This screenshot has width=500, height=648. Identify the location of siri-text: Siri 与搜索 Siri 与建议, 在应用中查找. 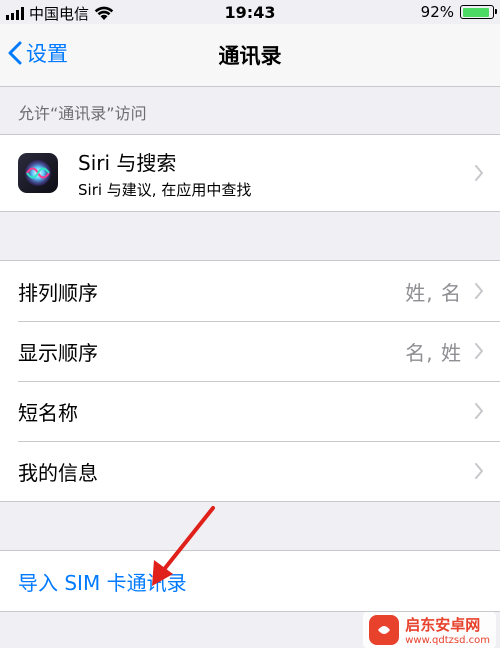
(276, 173).